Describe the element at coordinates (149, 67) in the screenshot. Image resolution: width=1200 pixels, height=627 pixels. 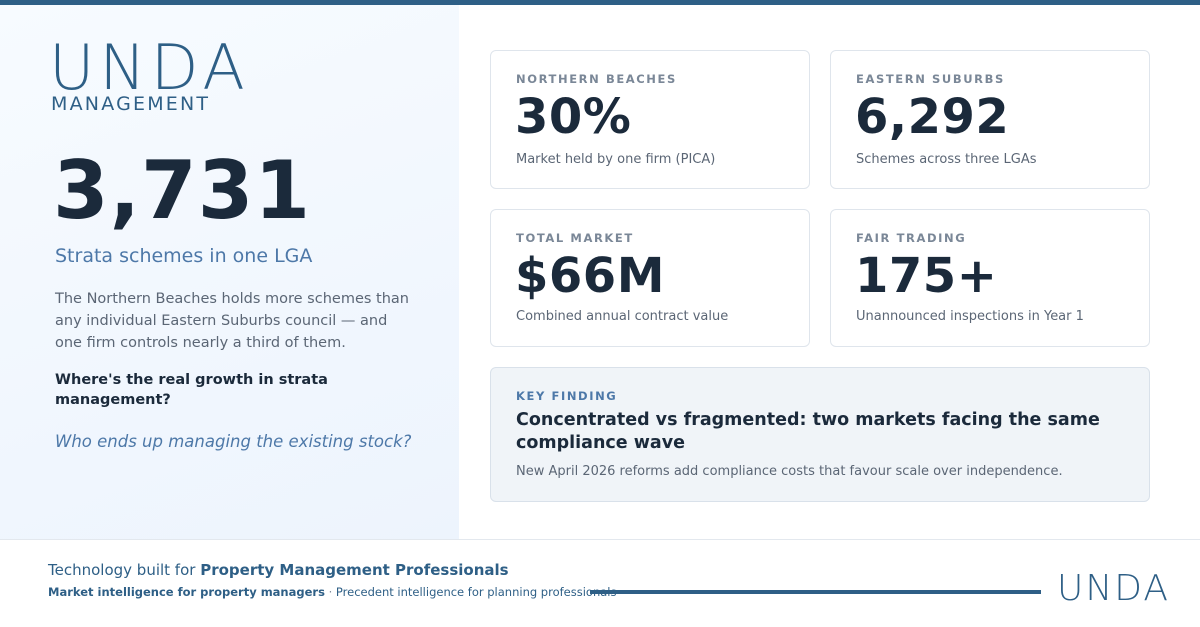
I see `logo-wordmark: UNDA` at that location.